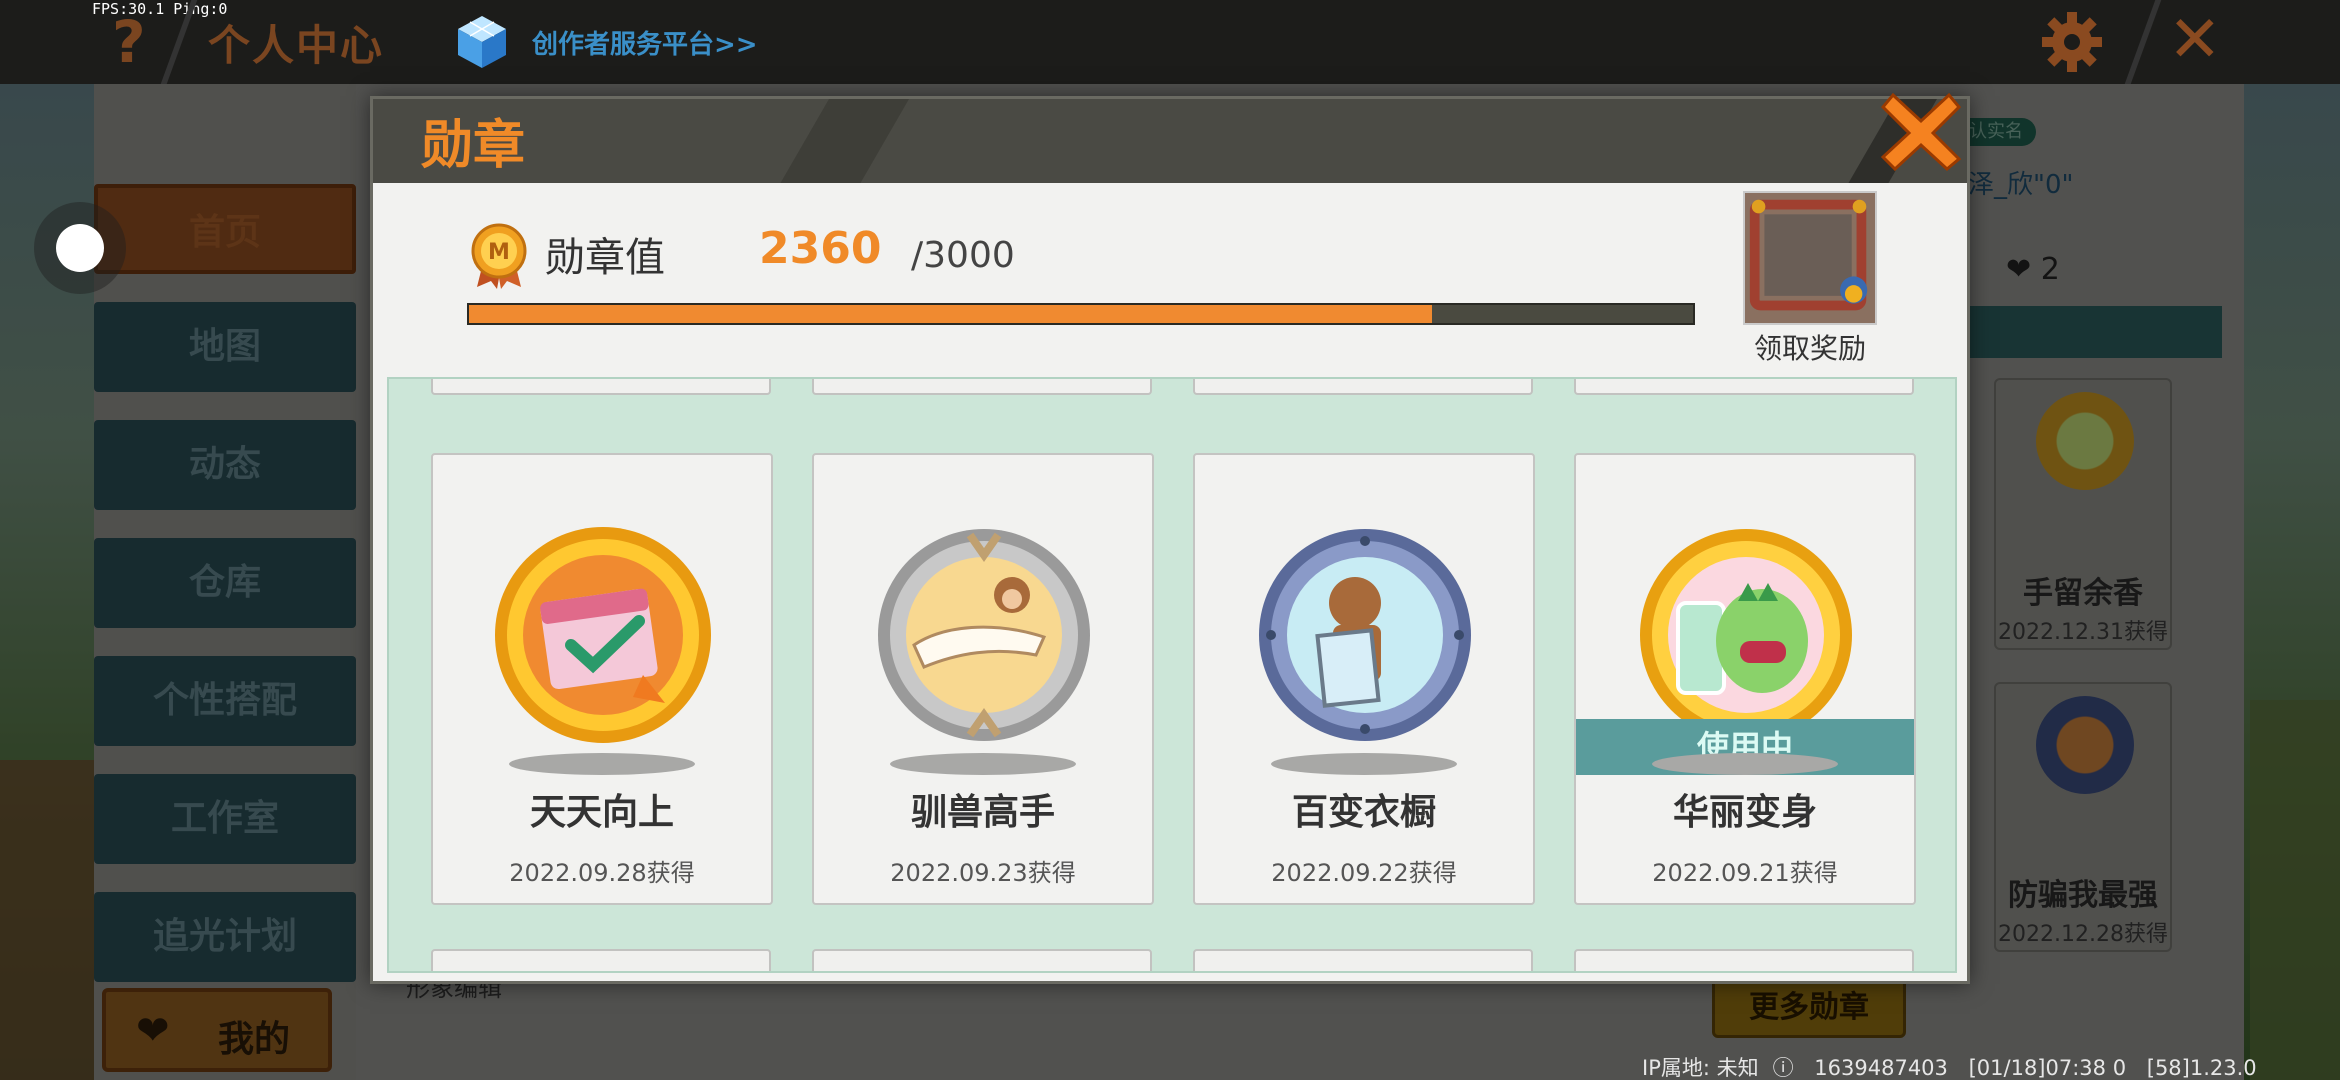 The image size is (2340, 1080). I want to click on svg-text: M, so click(499, 252).